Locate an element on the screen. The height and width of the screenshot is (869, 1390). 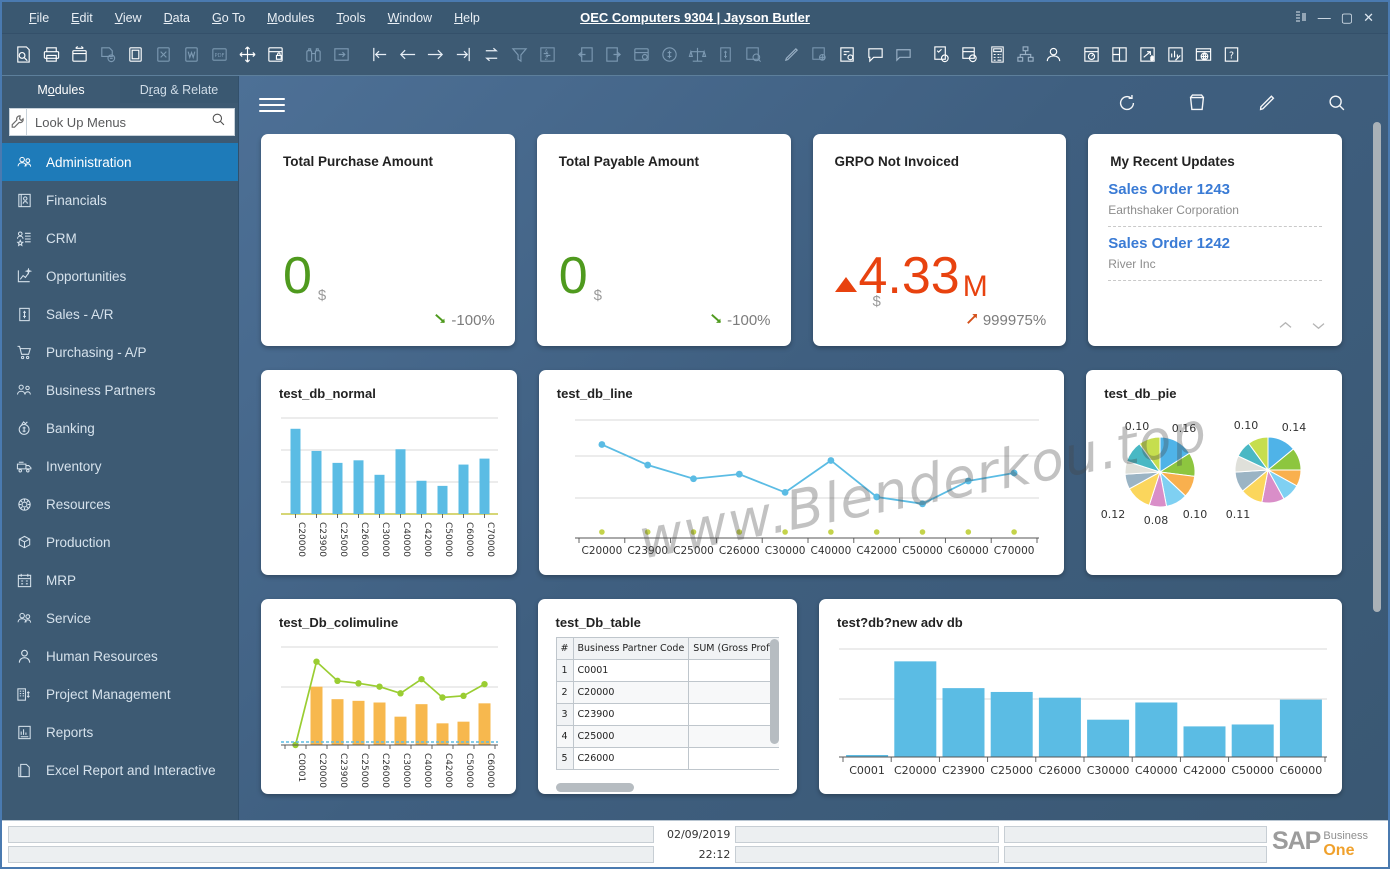
layout-icon is located at coordinates (1301, 18).